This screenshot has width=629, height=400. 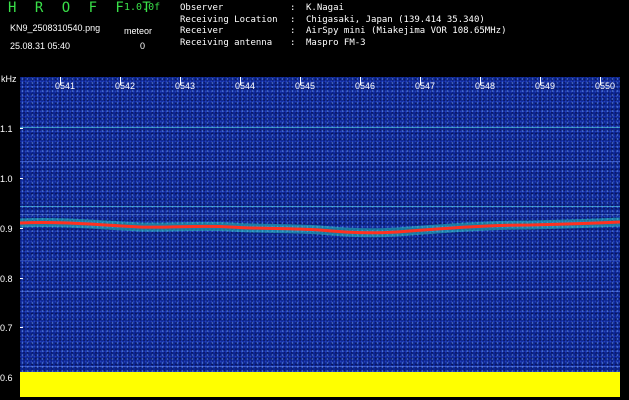 I want to click on signal-trace, so click(x=320, y=227).